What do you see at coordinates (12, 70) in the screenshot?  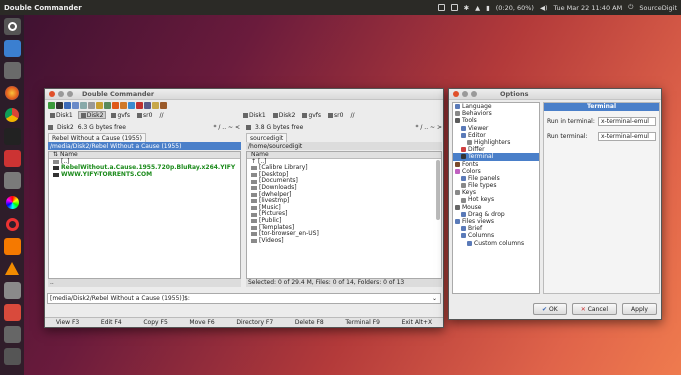 I see `home-folder-icon` at bounding box center [12, 70].